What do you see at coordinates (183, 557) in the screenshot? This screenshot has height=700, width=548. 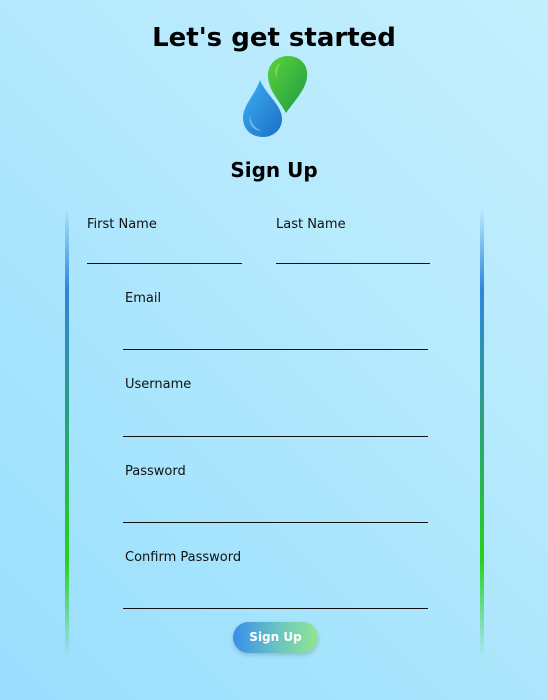 I see `confirm-password-label: Confirm Password` at bounding box center [183, 557].